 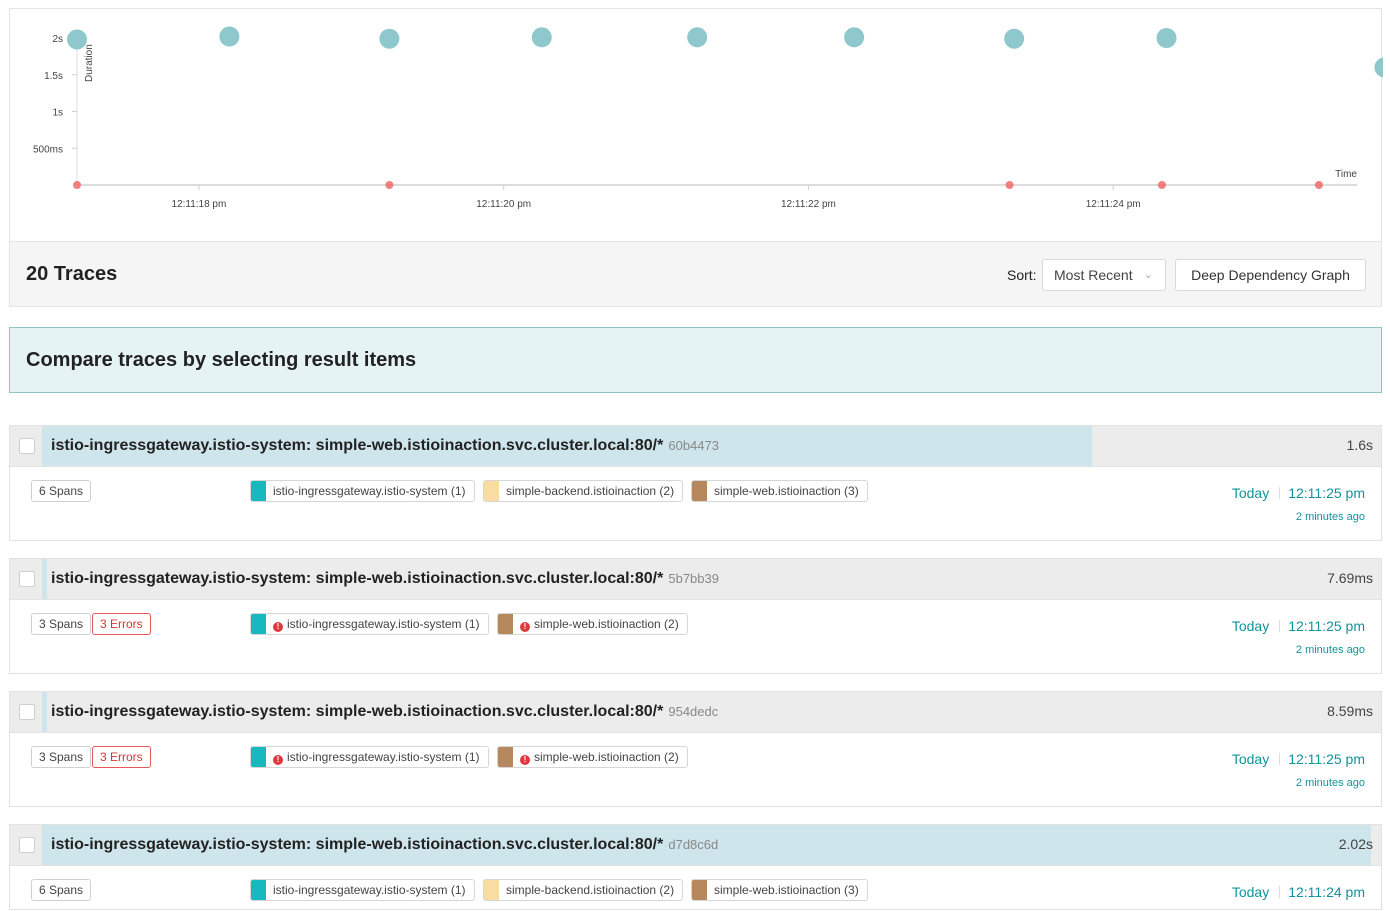 I want to click on trace-id: 60b4473, so click(x=693, y=445).